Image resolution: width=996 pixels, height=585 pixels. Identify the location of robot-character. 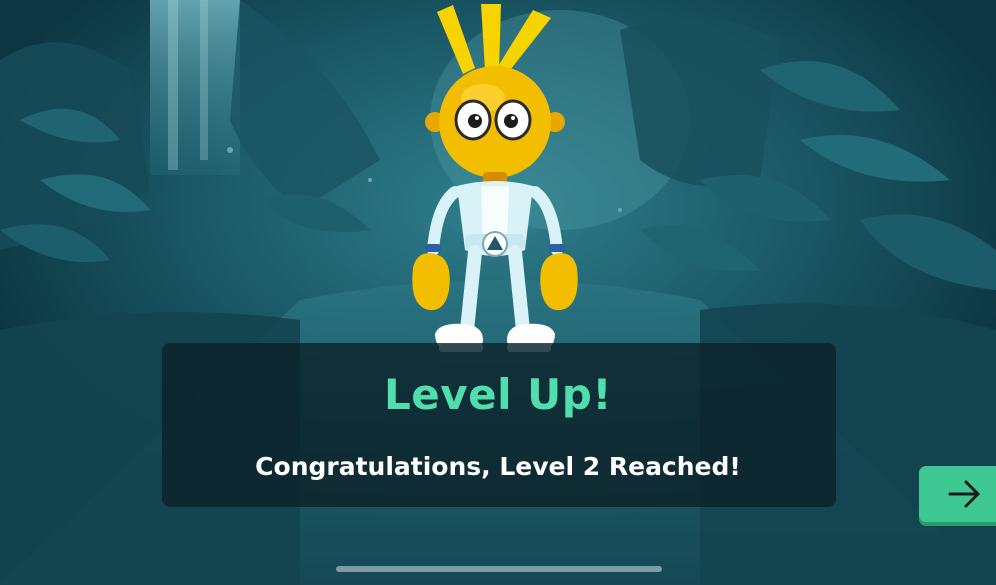
(495, 178).